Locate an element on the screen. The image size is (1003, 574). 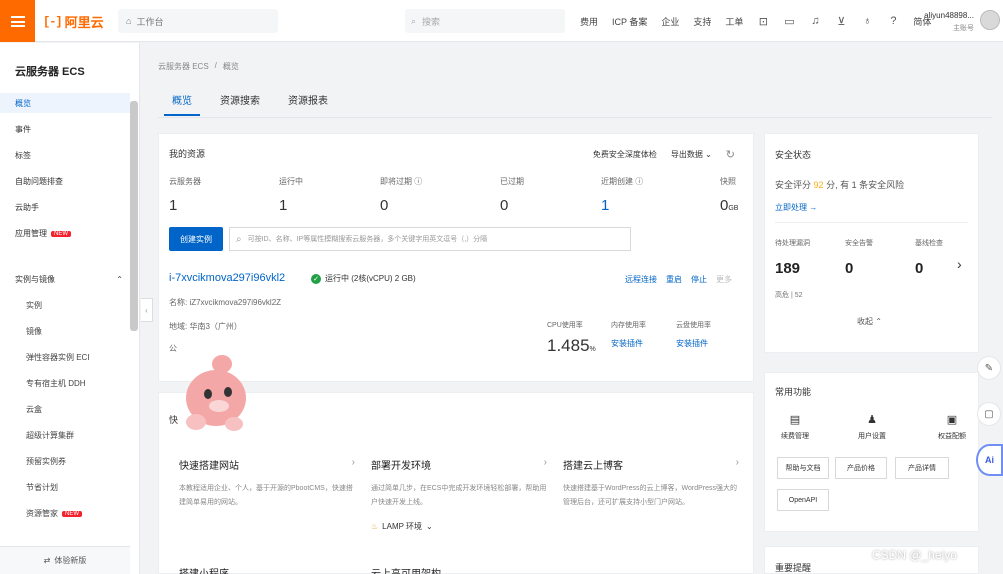
help-icon: ? is located at coordinates (893, 21).